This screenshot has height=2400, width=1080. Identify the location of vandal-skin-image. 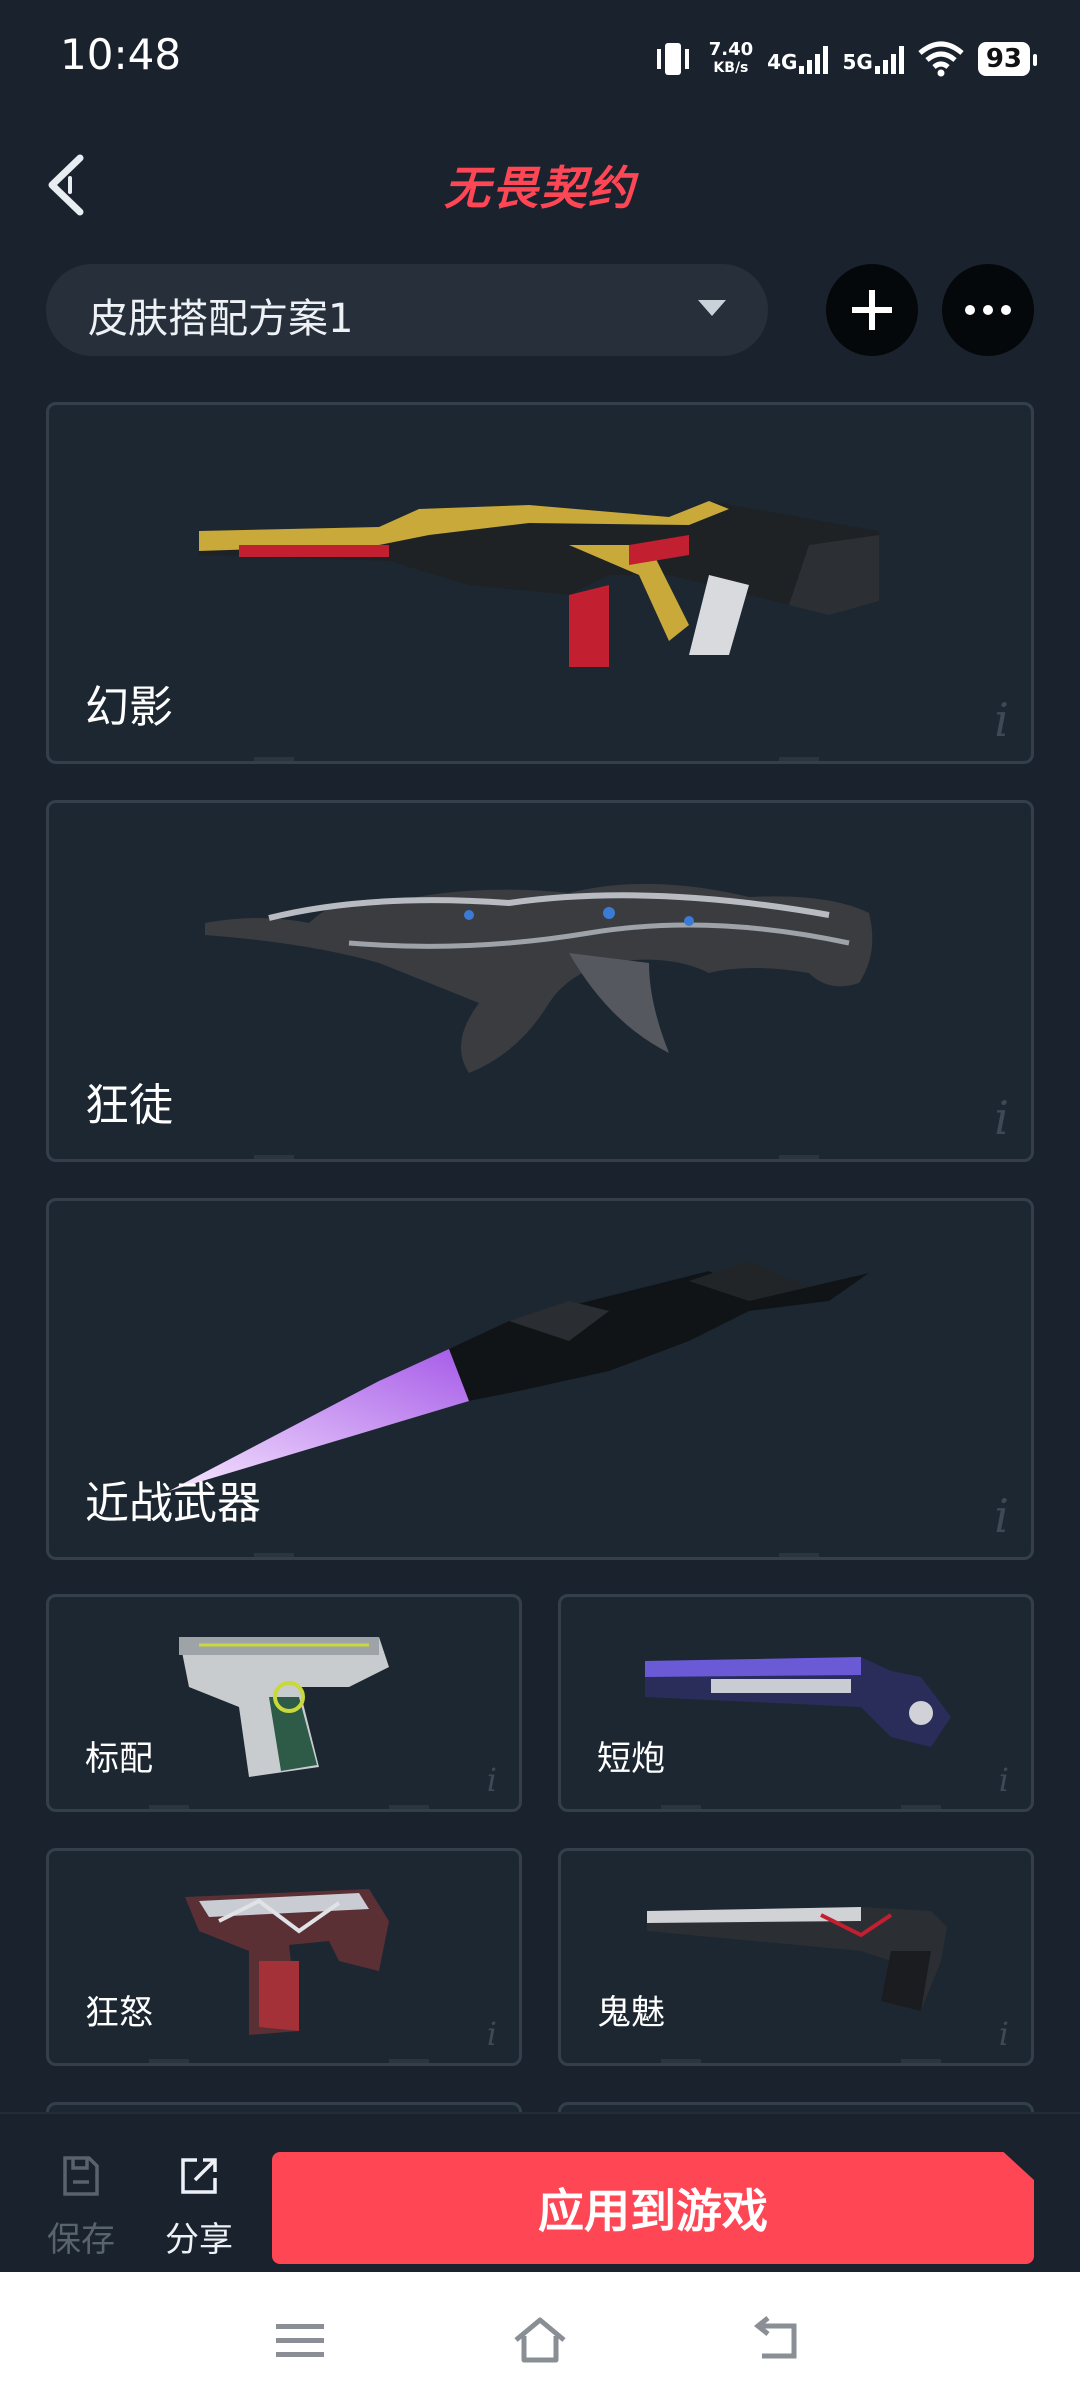
(539, 584).